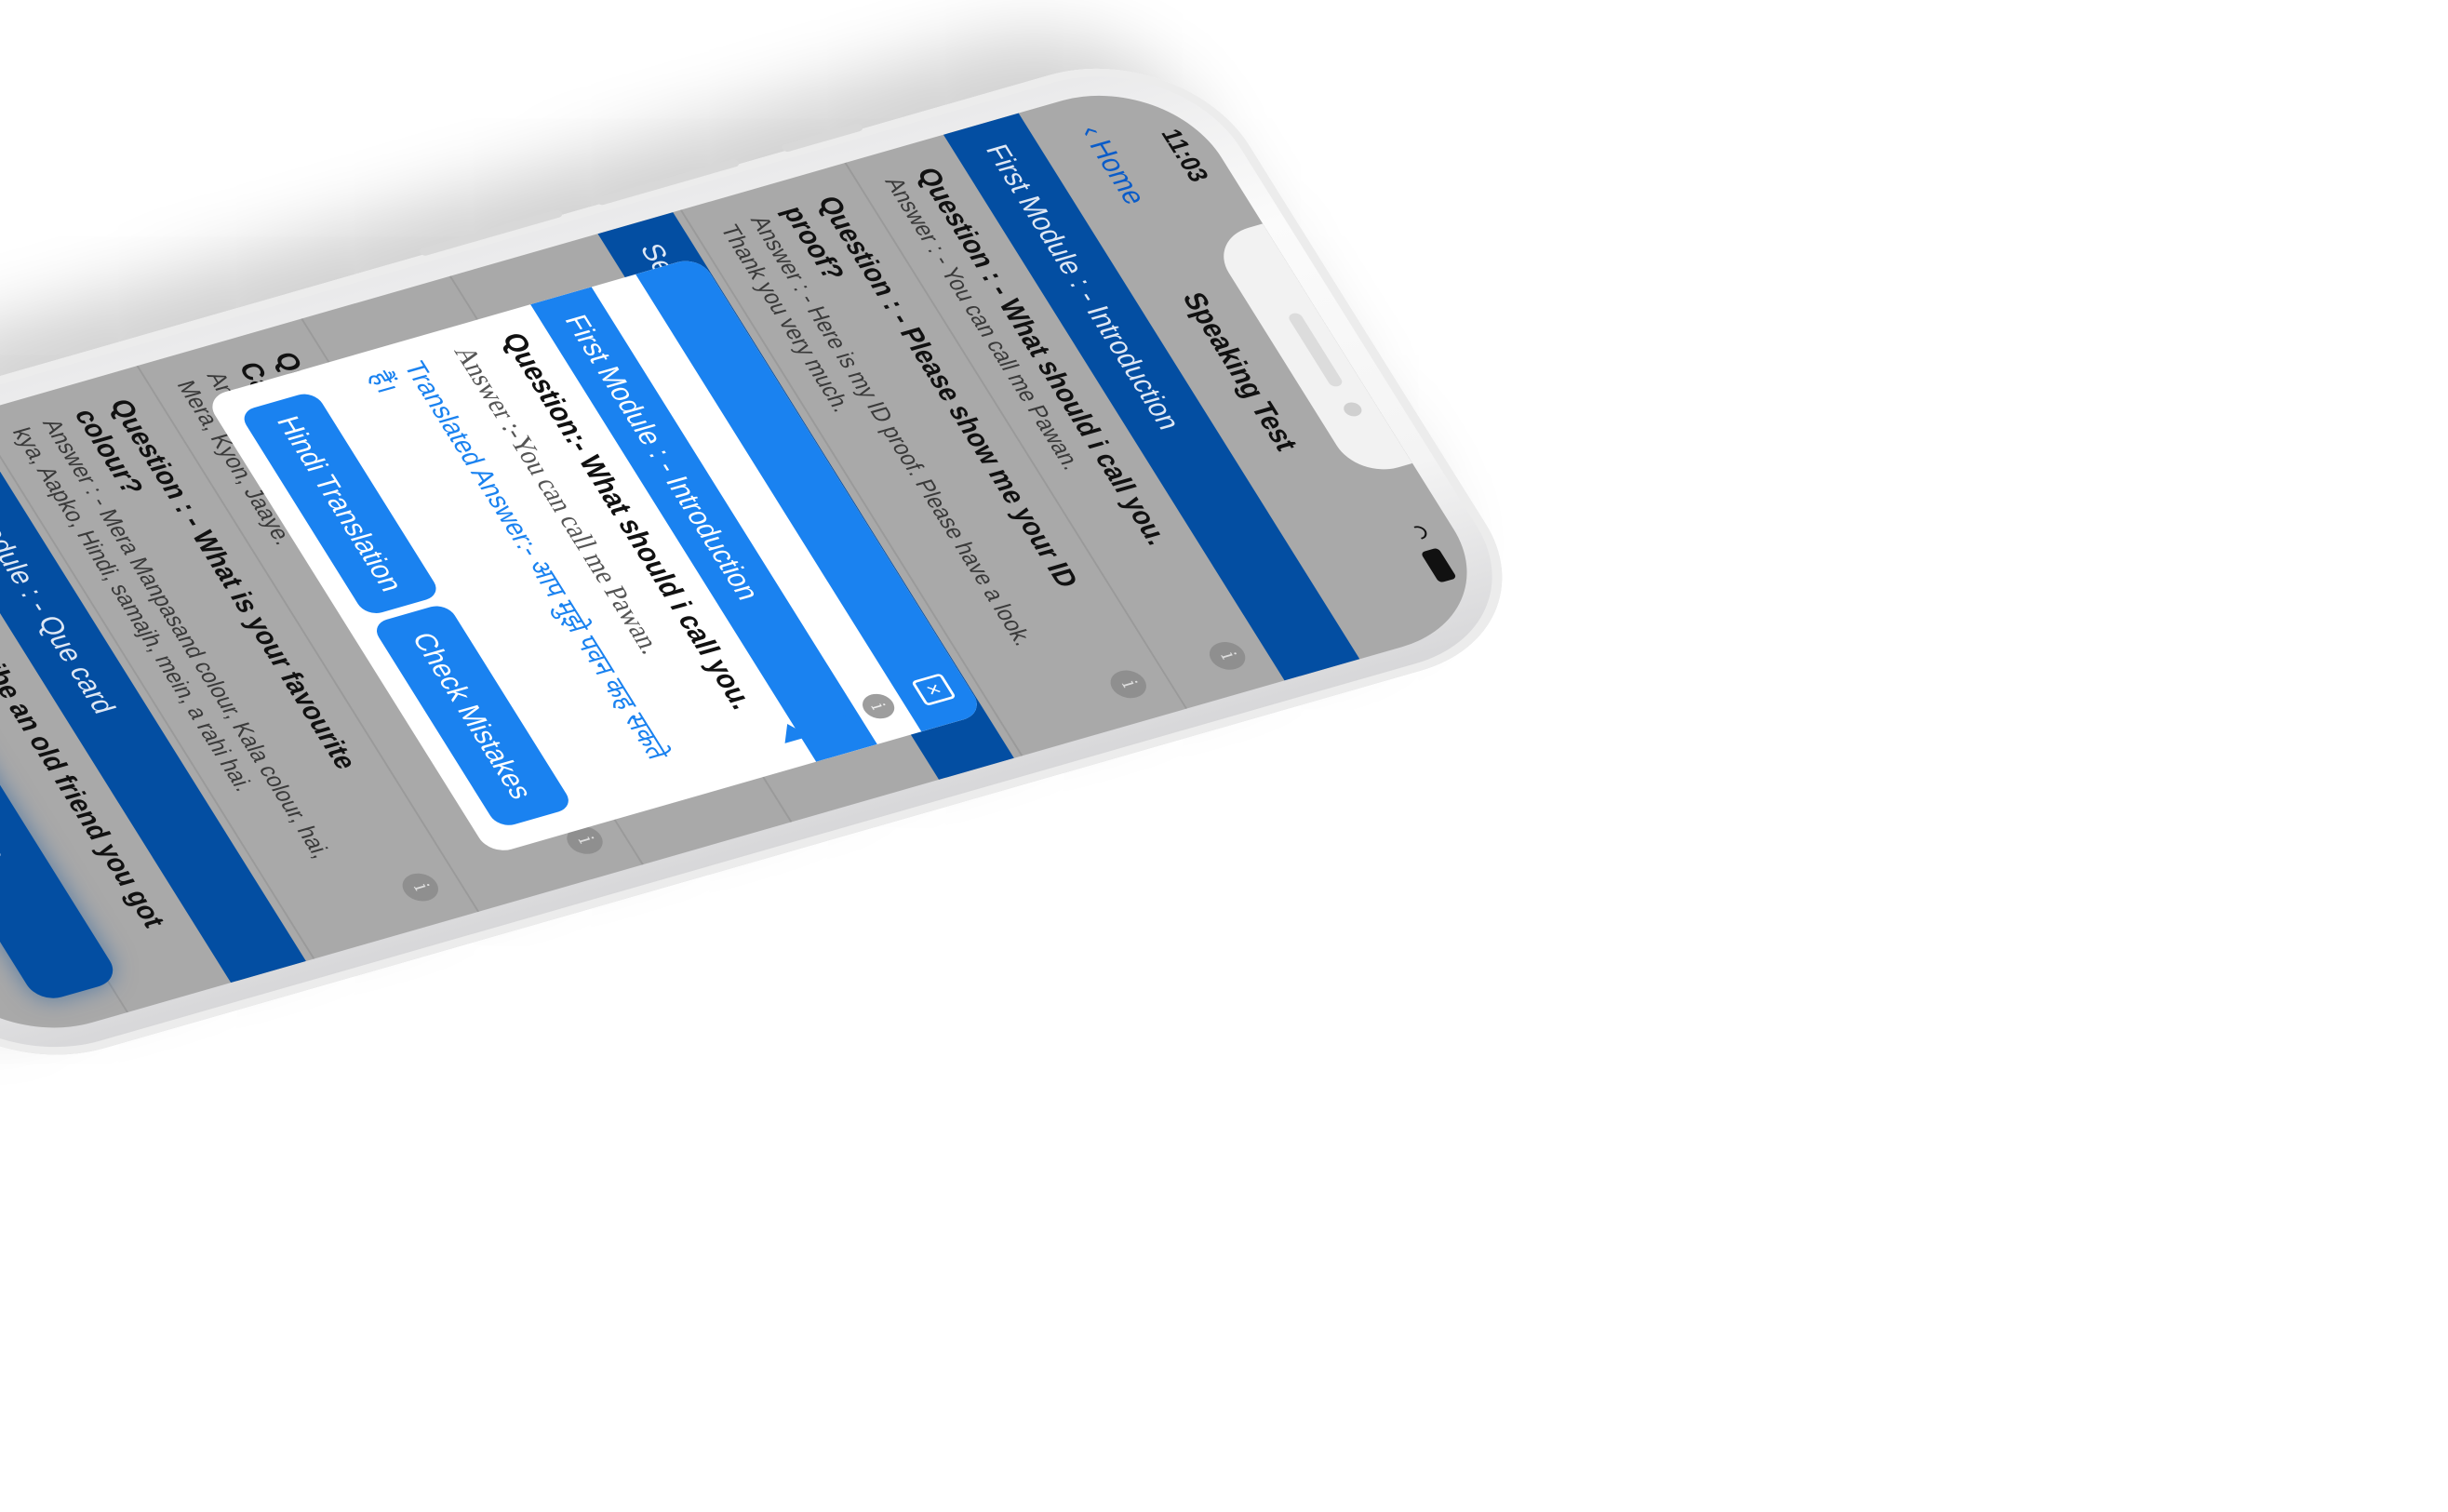 The height and width of the screenshot is (1512, 2448). What do you see at coordinates (1421, 534) in the screenshot?
I see `wifi-icon: ◠` at bounding box center [1421, 534].